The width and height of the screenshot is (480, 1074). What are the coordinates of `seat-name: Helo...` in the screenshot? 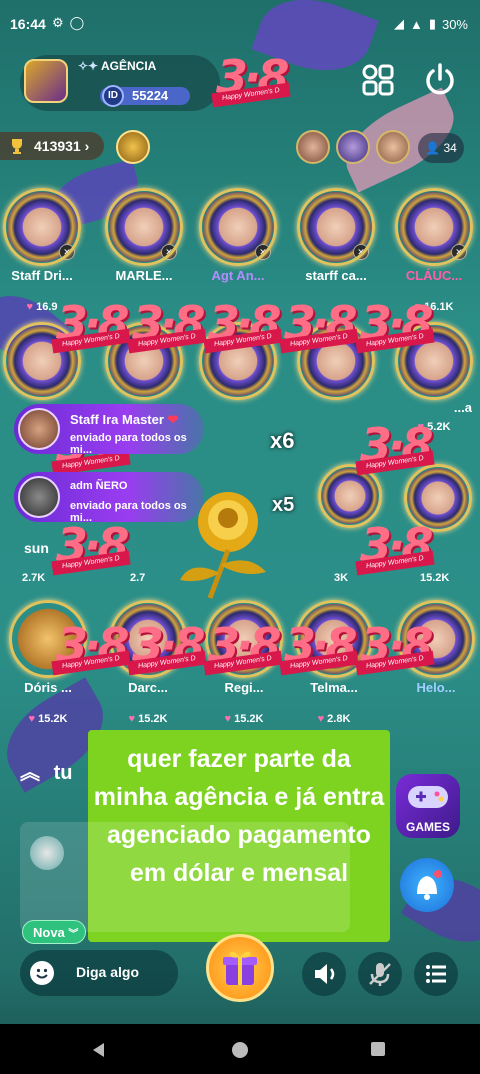 It's located at (436, 687).